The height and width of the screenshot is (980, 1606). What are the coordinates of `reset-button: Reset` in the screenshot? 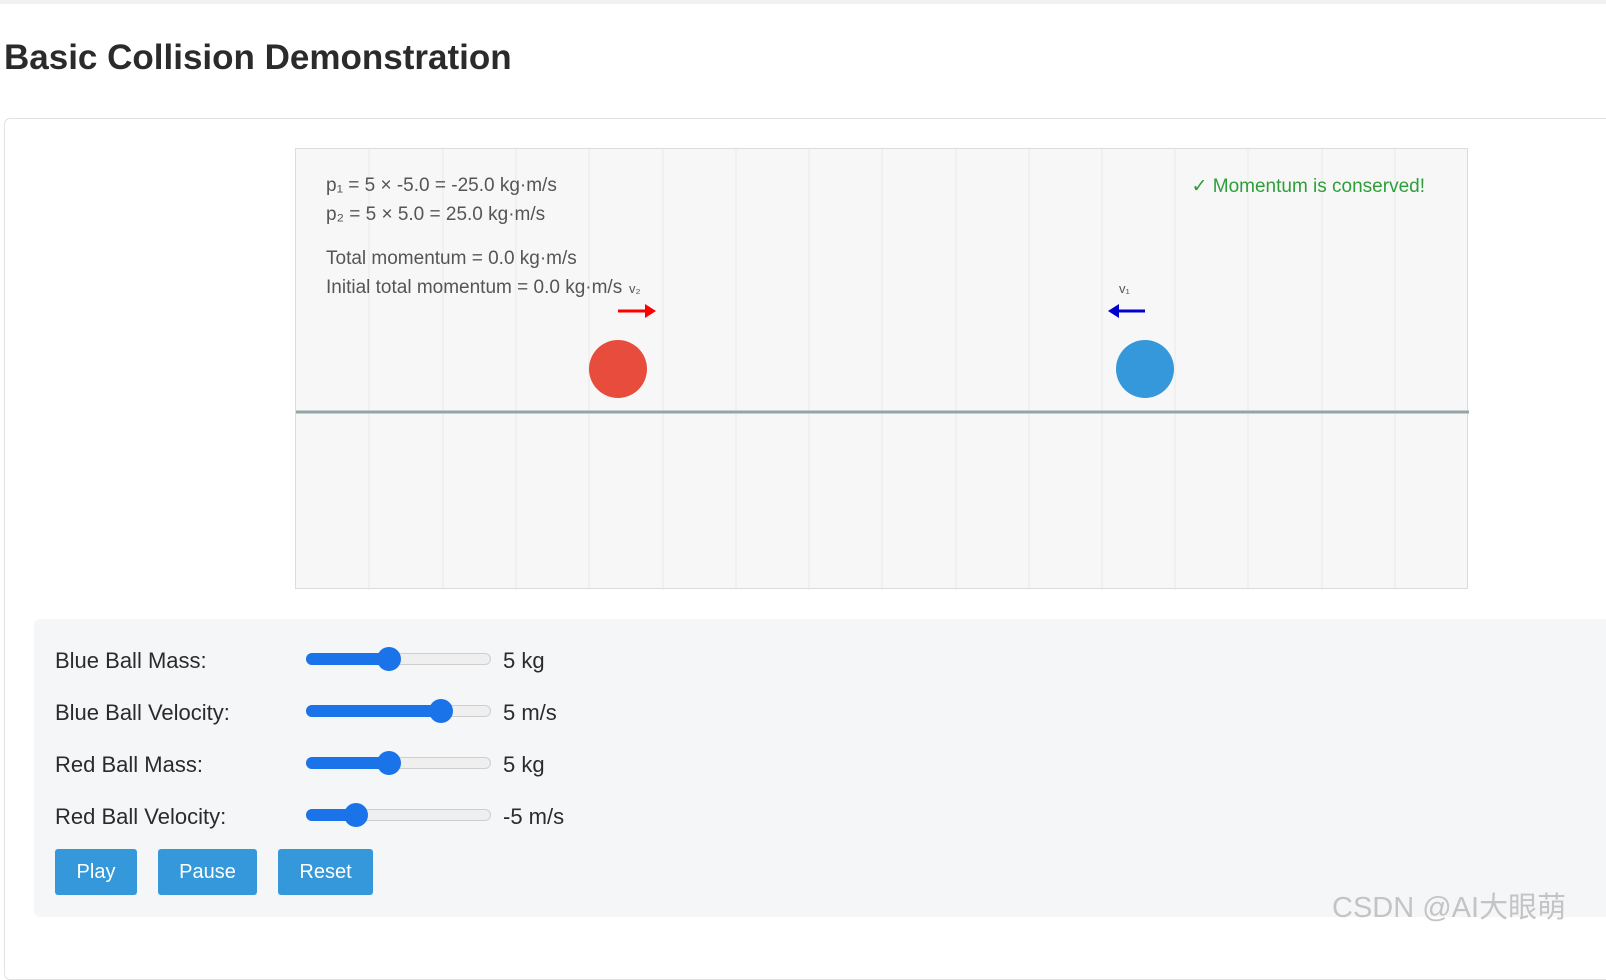 It's located at (325, 872).